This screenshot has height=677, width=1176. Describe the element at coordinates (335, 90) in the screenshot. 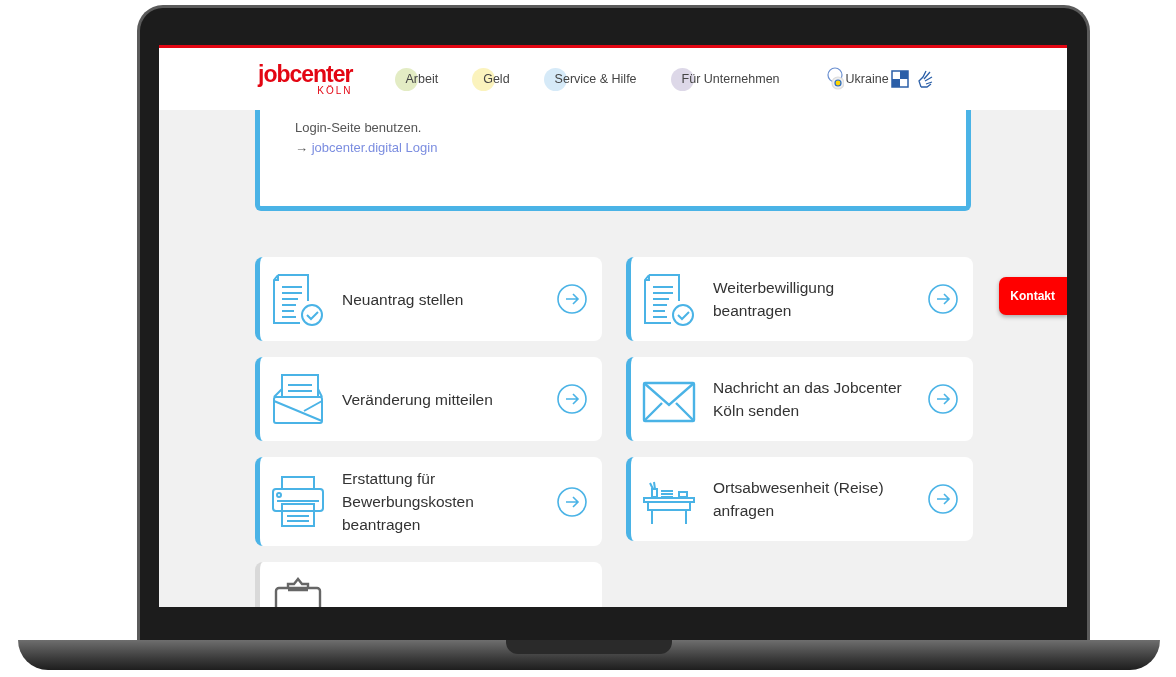

I see `logo-city: KÖLN` at that location.